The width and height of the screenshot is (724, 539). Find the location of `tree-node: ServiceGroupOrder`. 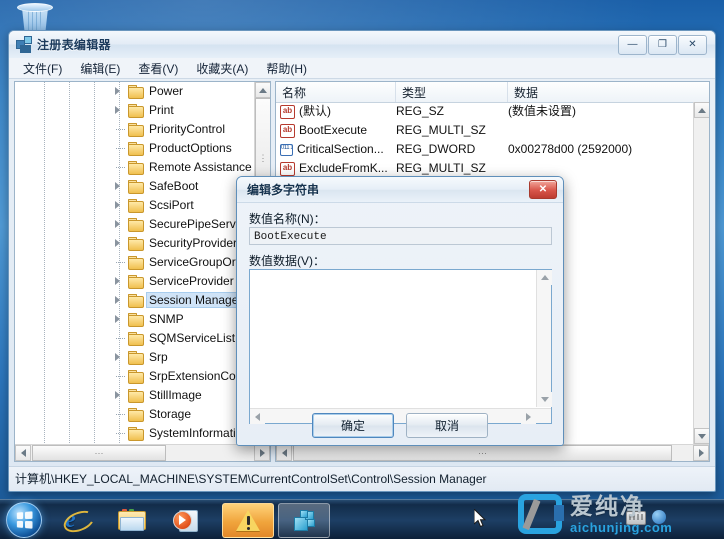

tree-node: ServiceGroupOrder is located at coordinates (134, 262).